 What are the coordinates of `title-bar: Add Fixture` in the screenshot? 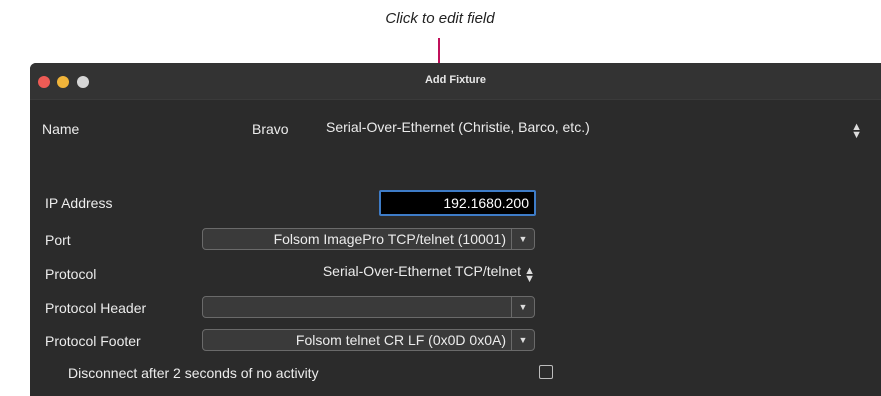 It's located at (455, 81).